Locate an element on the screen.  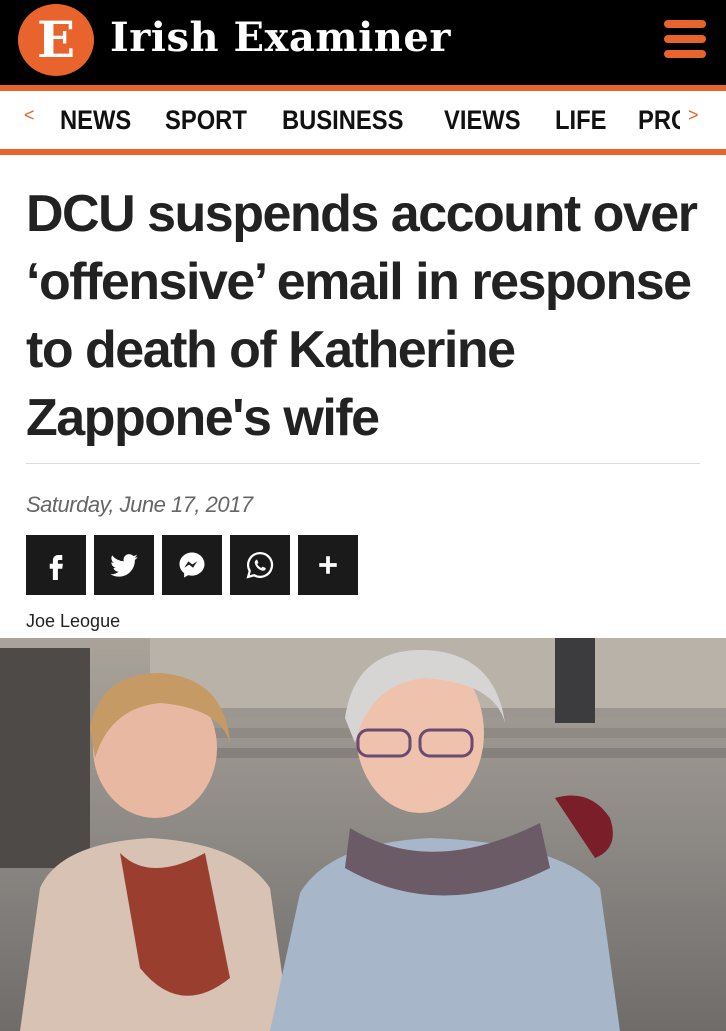
brand-name: Irish Examiner is located at coordinates (280, 37).